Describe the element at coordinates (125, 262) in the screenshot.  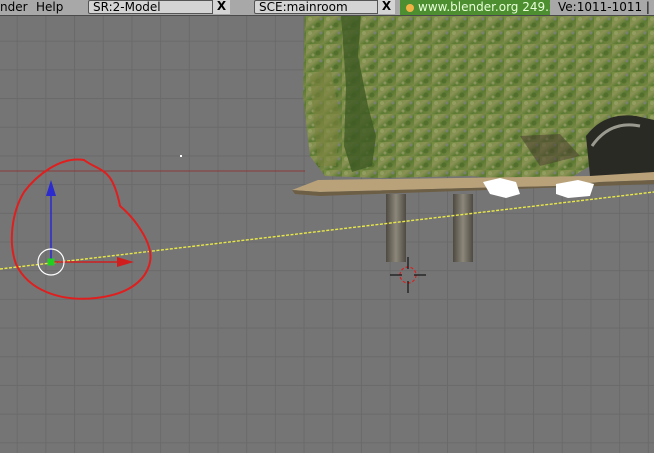
I see `x-arrow-icon` at that location.